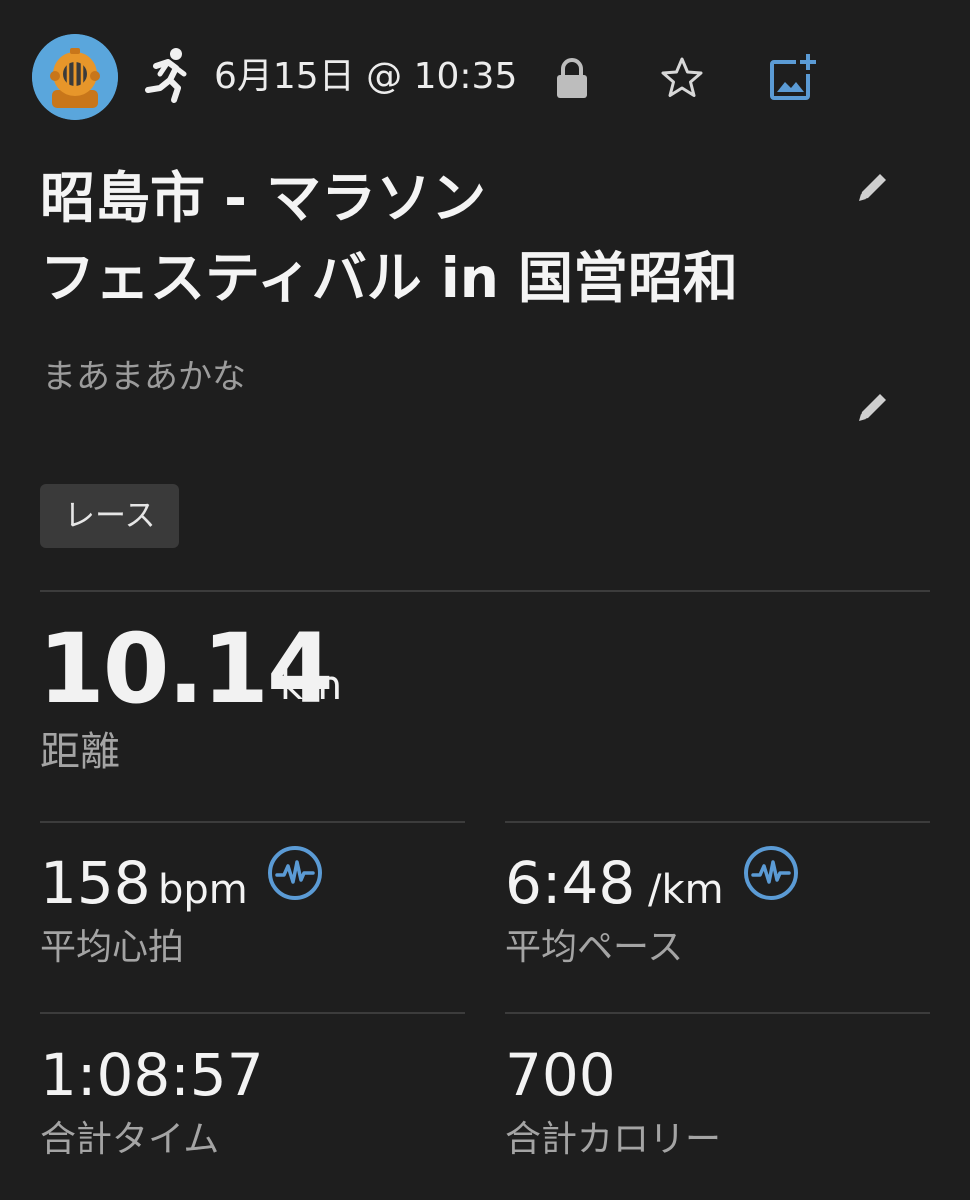  I want to click on activity-title: 昭島市 - マラソン フェスティバル in 国営昭和, so click(435, 238).